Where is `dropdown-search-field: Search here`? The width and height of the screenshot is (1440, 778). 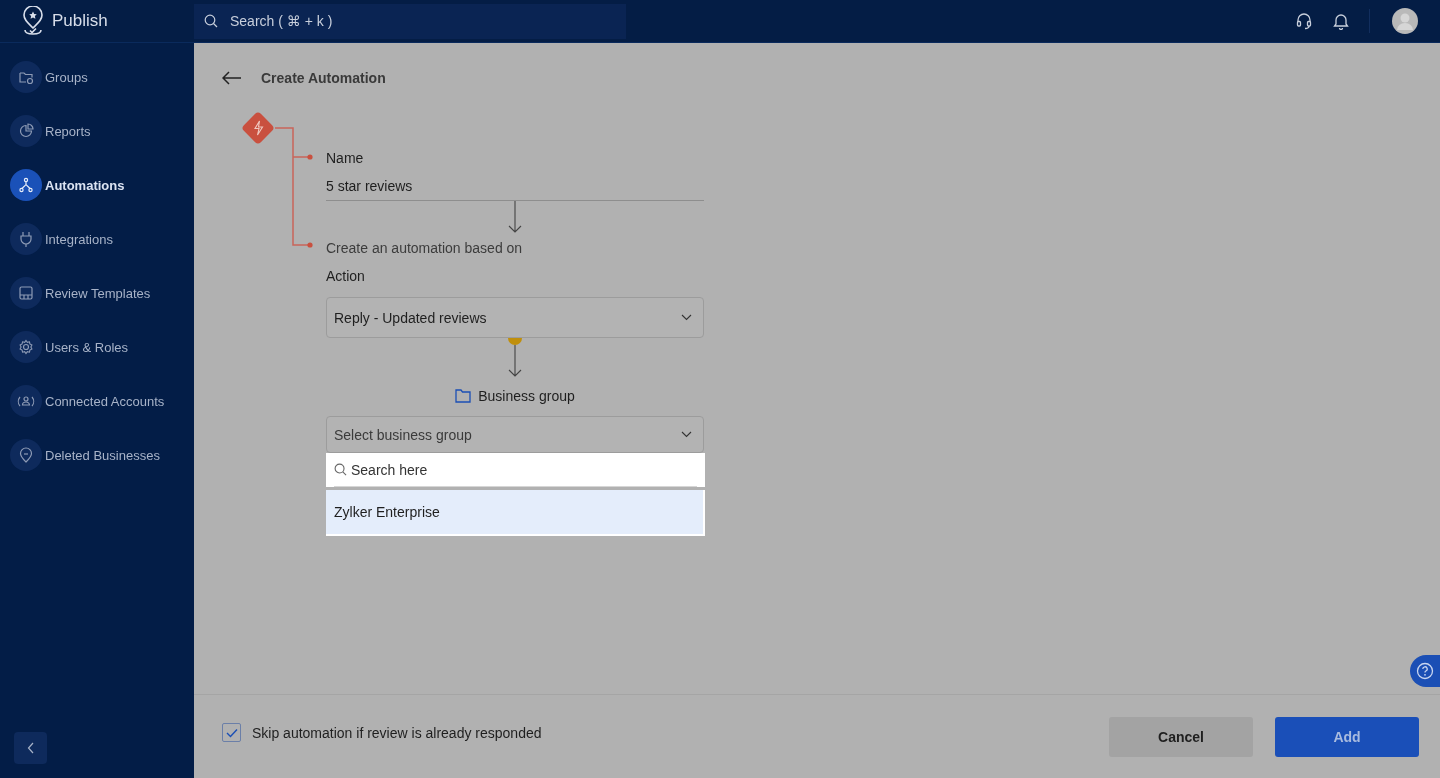
dropdown-search-field: Search here is located at coordinates (515, 470).